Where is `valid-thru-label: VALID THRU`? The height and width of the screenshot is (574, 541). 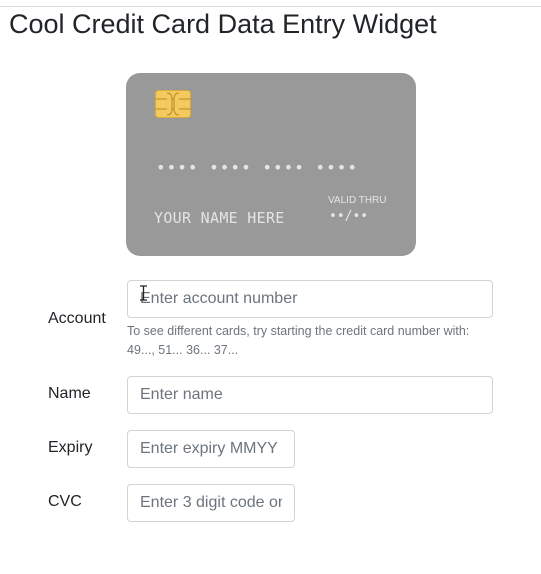 valid-thru-label: VALID THRU is located at coordinates (357, 200).